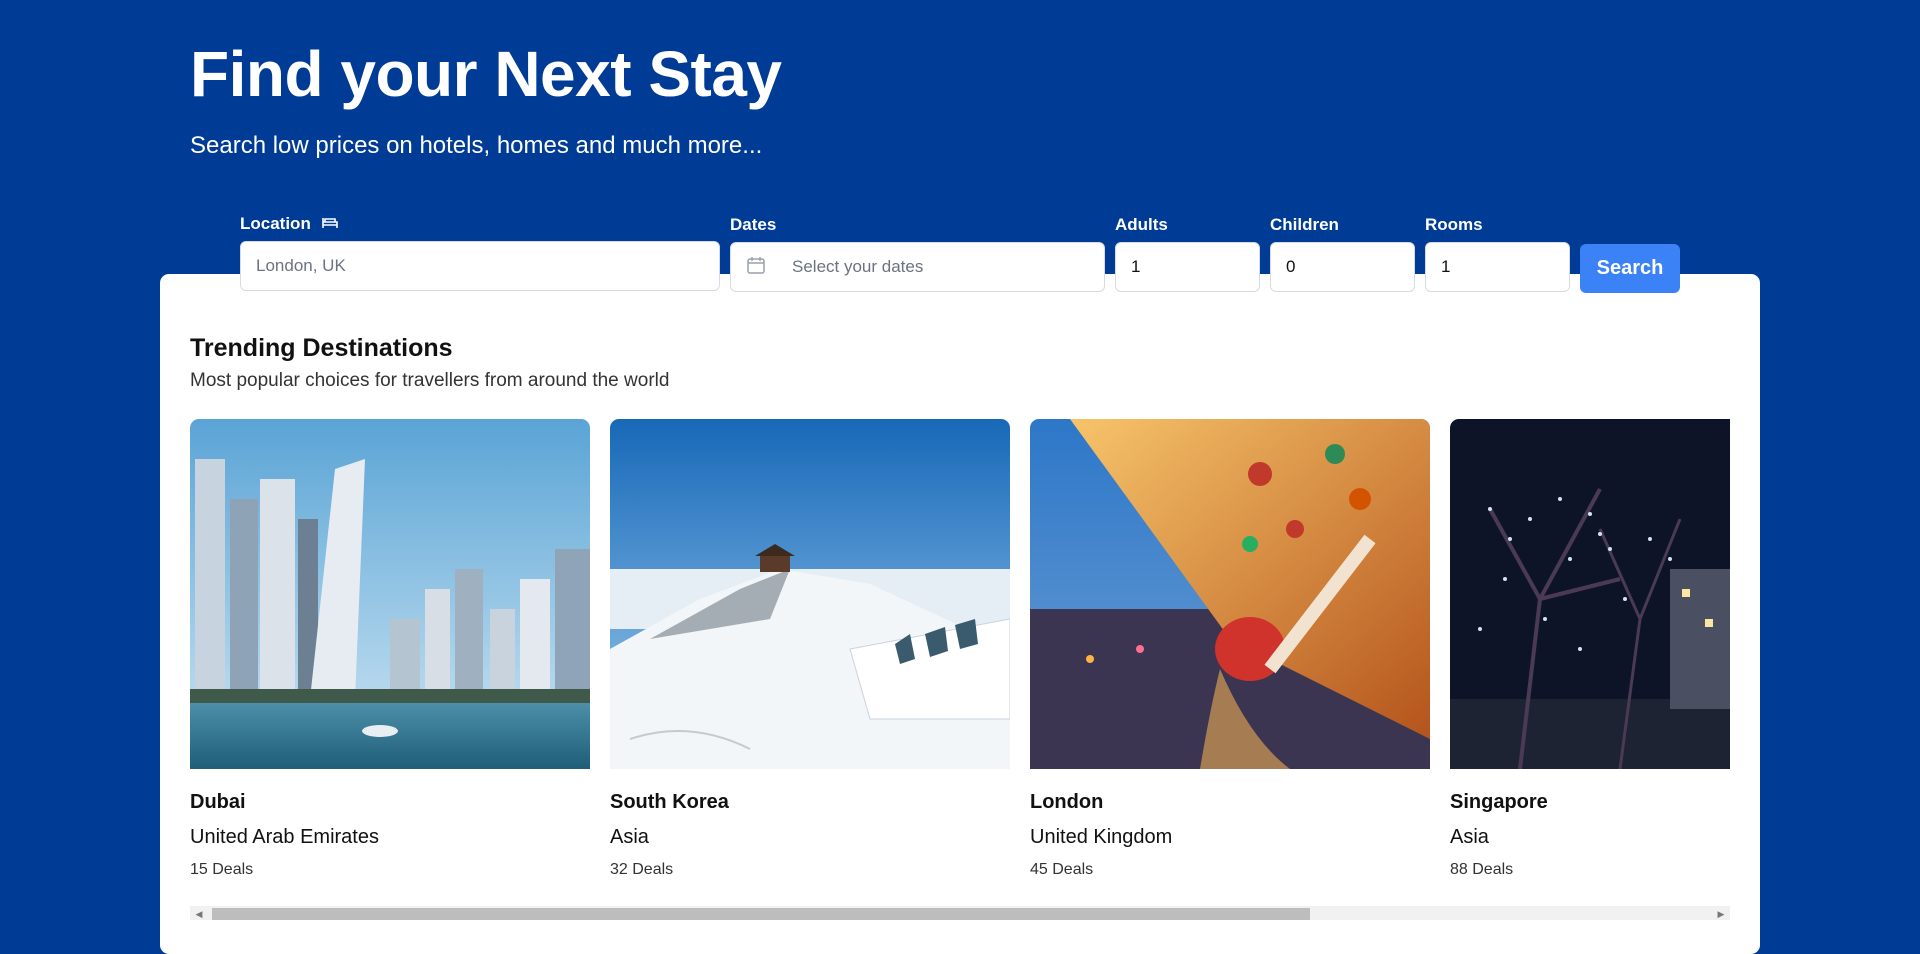  I want to click on destination-card-dubai: Dubai United Arab Emirates 15 Deals, so click(390, 649).